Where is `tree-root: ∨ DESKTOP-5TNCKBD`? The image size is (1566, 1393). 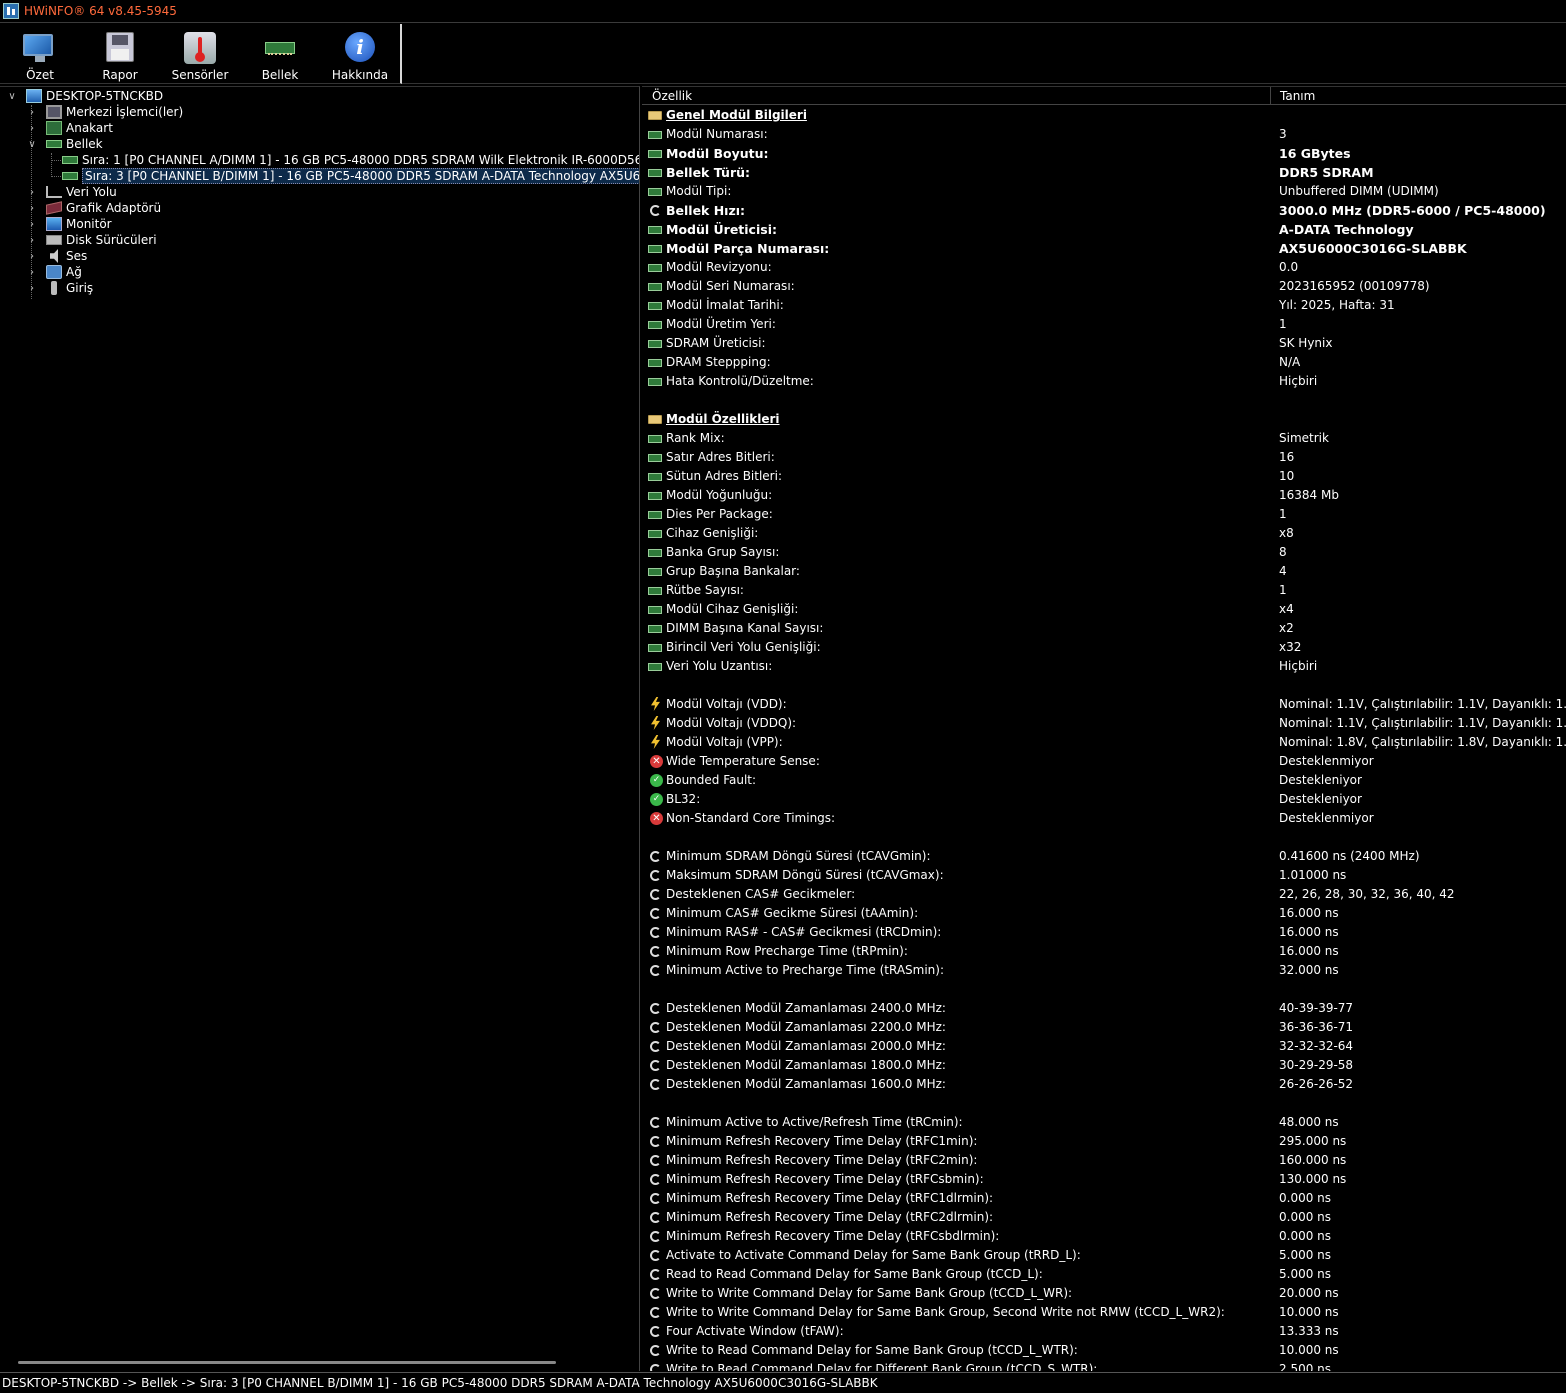 tree-root: ∨ DESKTOP-5TNCKBD is located at coordinates (84, 96).